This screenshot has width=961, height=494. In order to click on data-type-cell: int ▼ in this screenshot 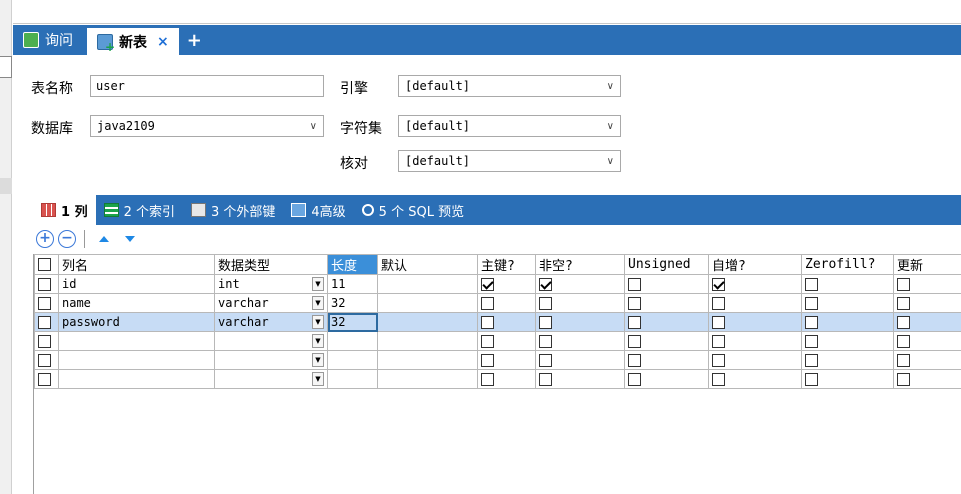, I will do `click(271, 284)`.